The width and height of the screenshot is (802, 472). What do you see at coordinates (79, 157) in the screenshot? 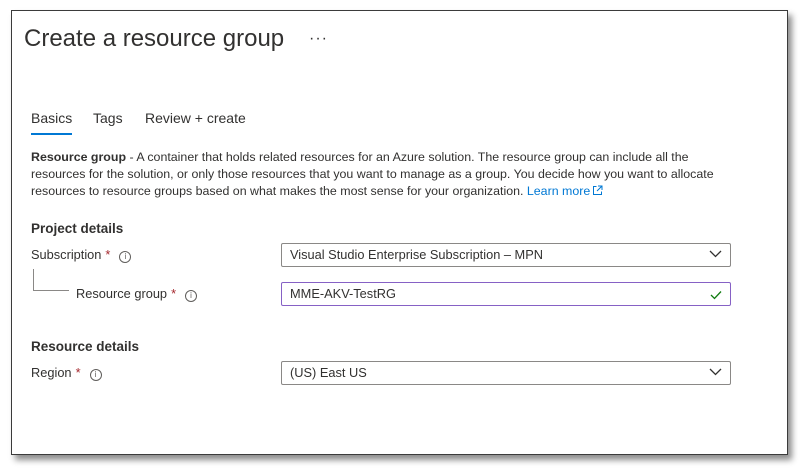
I see `description-term: Resource group` at bounding box center [79, 157].